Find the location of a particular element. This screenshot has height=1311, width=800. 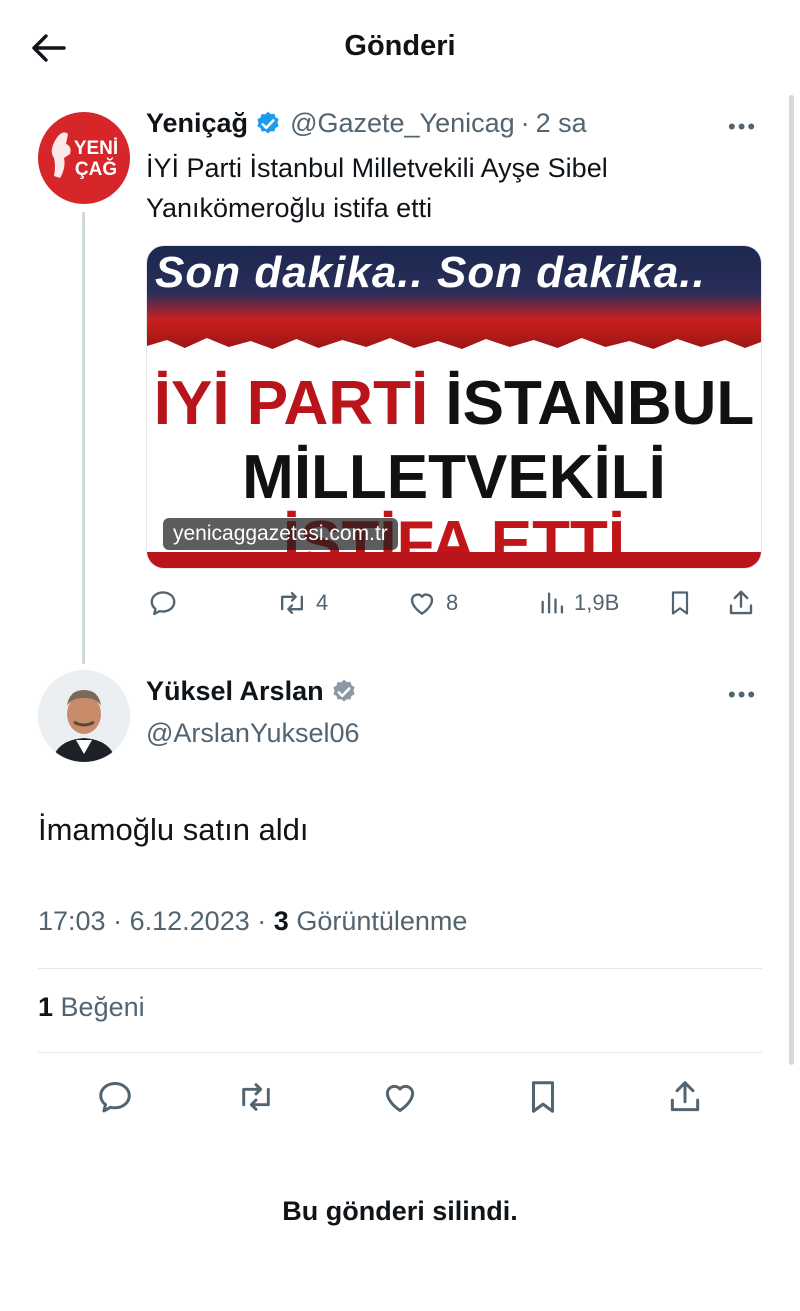

svg-text: YENİ is located at coordinates (96, 148).